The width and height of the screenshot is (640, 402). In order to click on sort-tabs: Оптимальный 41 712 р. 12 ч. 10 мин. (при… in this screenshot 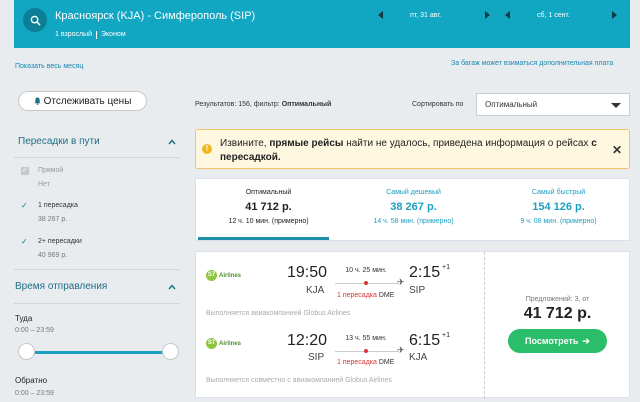, I will do `click(412, 209)`.